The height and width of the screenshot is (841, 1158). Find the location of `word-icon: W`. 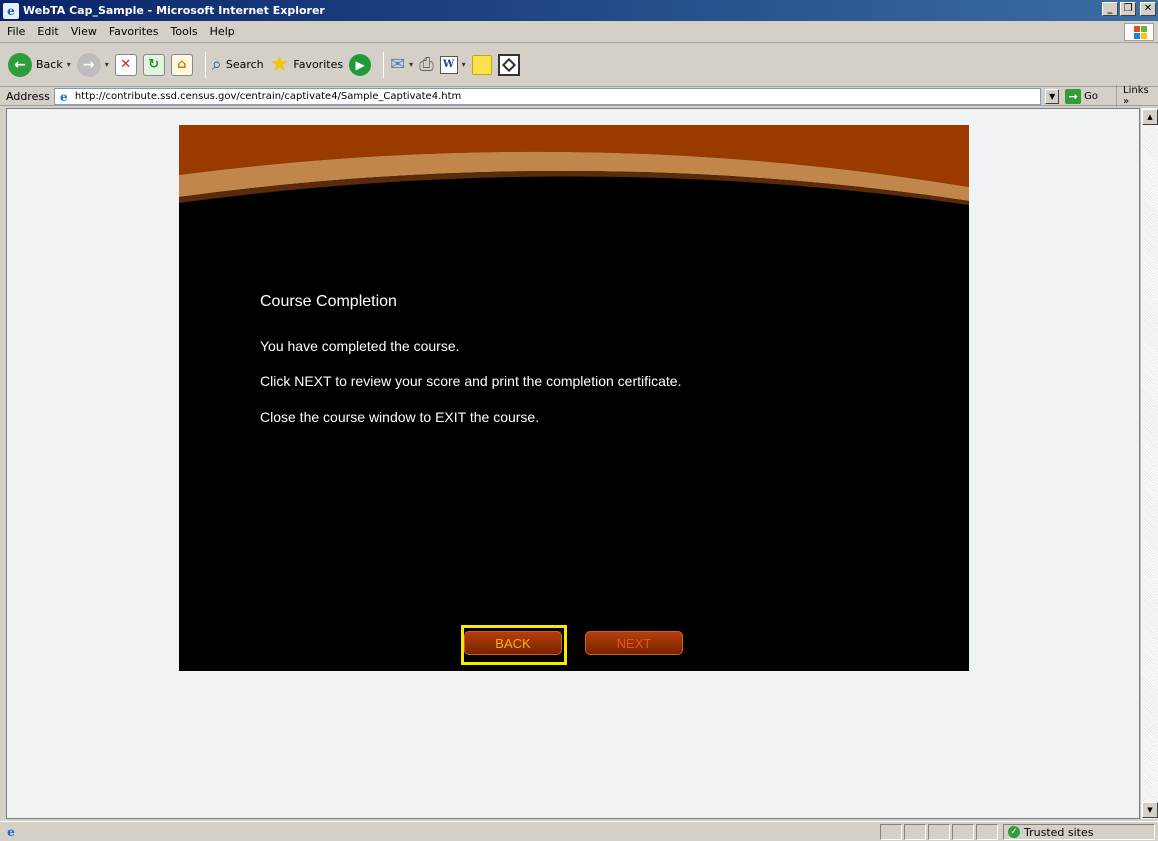

word-icon: W is located at coordinates (448, 64).